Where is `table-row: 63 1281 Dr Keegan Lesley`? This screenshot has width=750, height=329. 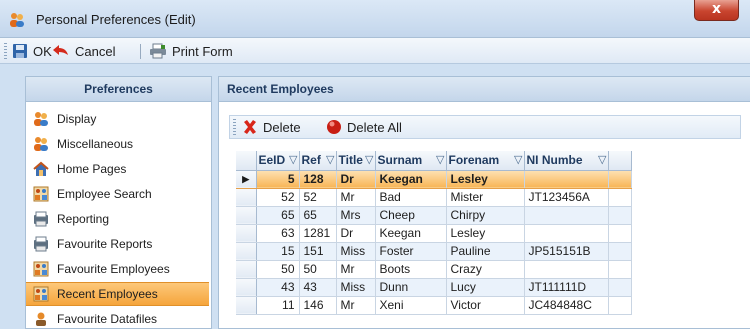 table-row: 63 1281 Dr Keegan Lesley is located at coordinates (434, 233).